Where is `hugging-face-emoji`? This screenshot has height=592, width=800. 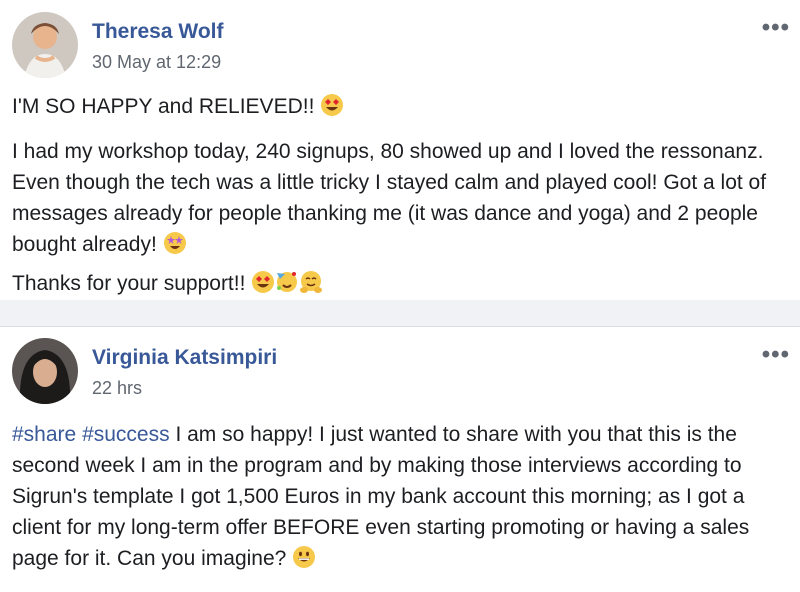
hugging-face-emoji is located at coordinates (311, 286).